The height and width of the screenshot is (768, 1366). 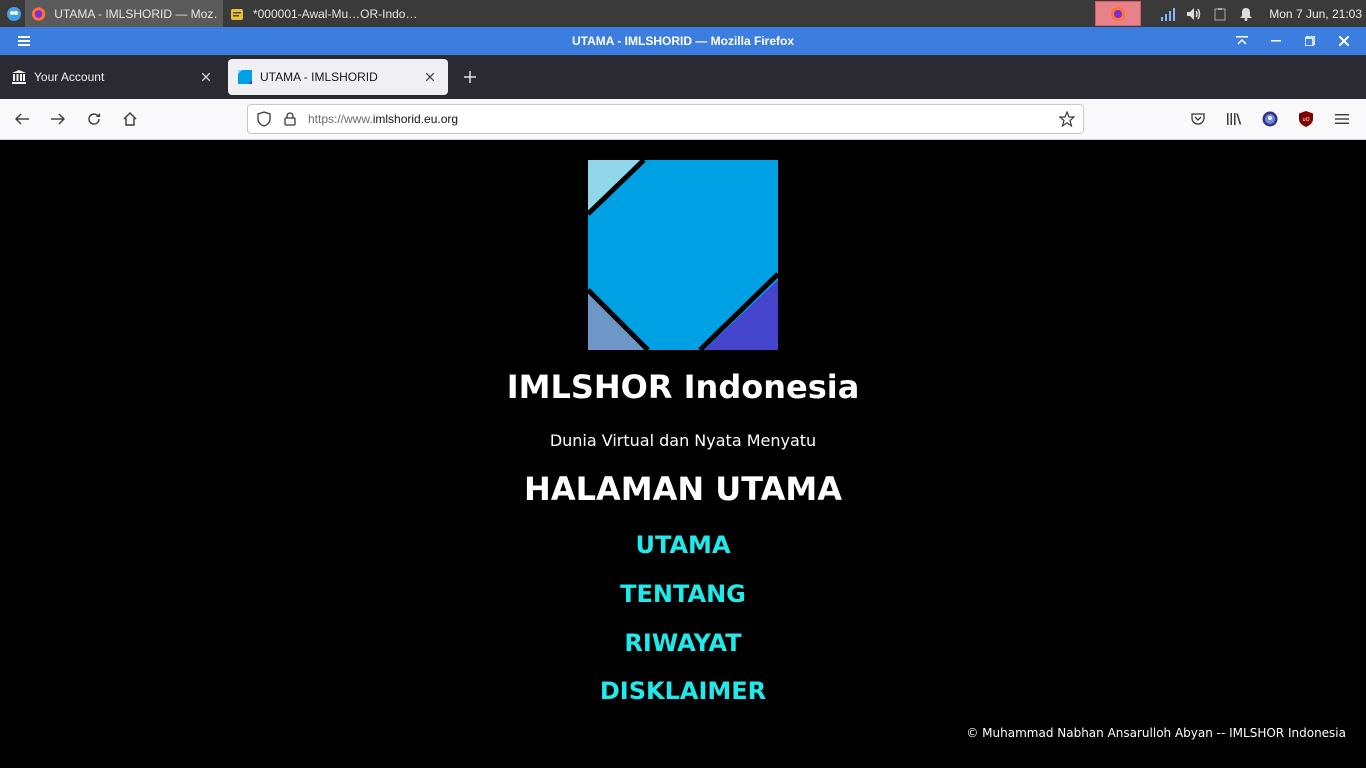 What do you see at coordinates (1198, 119) in the screenshot?
I see `pocket-icon` at bounding box center [1198, 119].